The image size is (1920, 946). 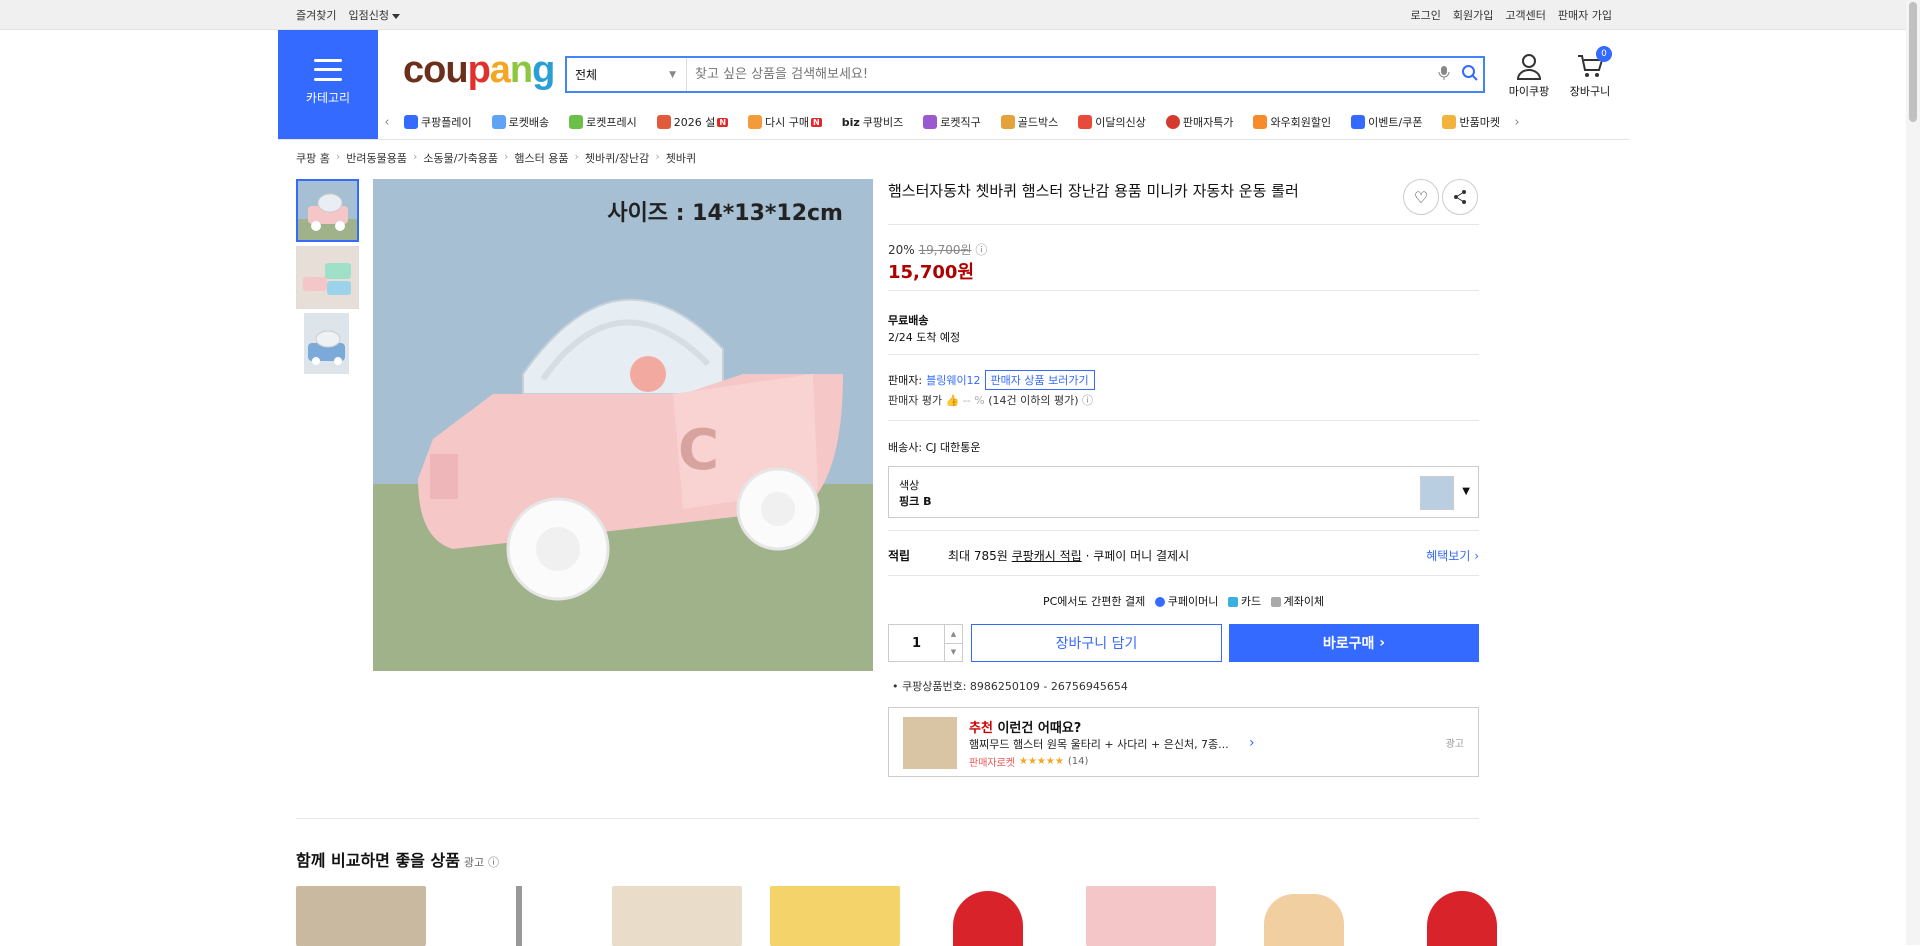 I want to click on seller-rocket-badge: 판매자로켓, so click(x=992, y=763).